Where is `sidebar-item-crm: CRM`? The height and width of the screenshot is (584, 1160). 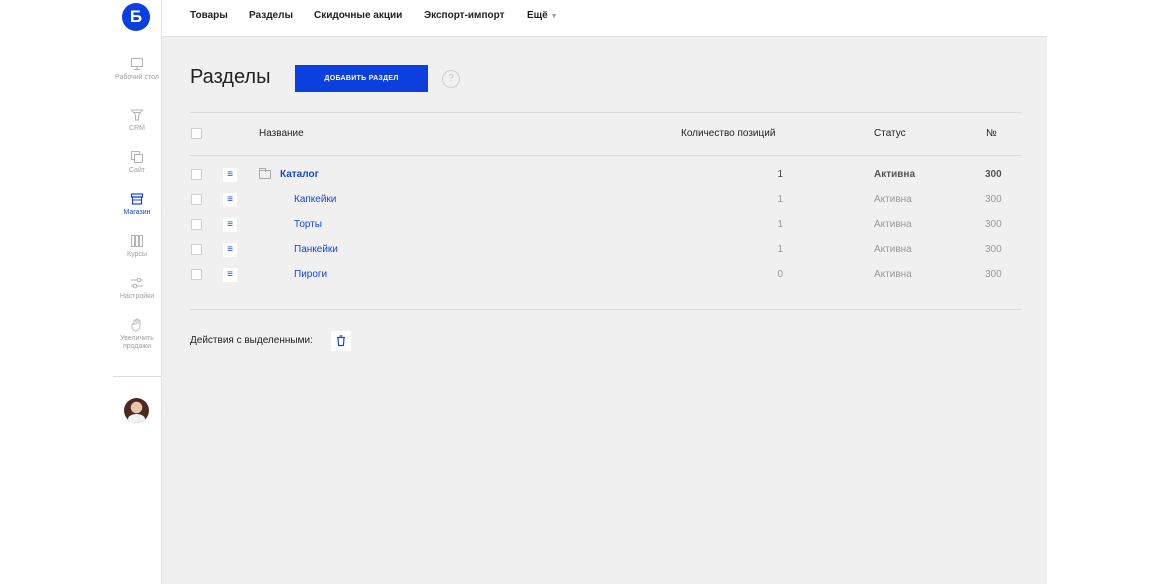 sidebar-item-crm: CRM is located at coordinates (137, 120).